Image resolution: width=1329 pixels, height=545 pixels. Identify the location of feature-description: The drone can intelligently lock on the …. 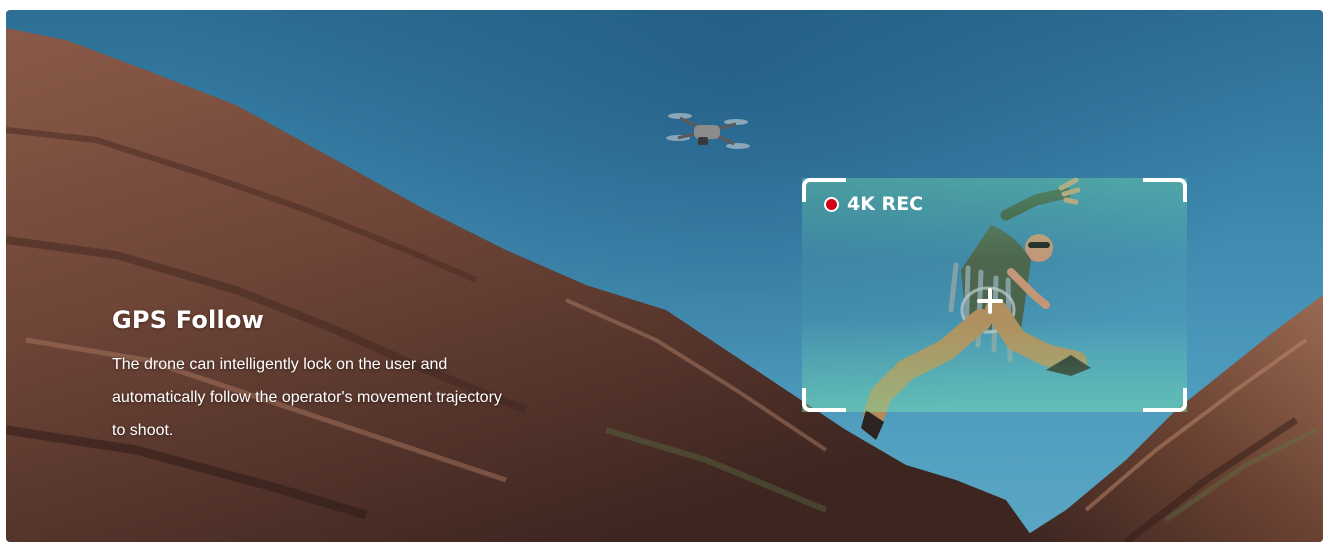
(307, 397).